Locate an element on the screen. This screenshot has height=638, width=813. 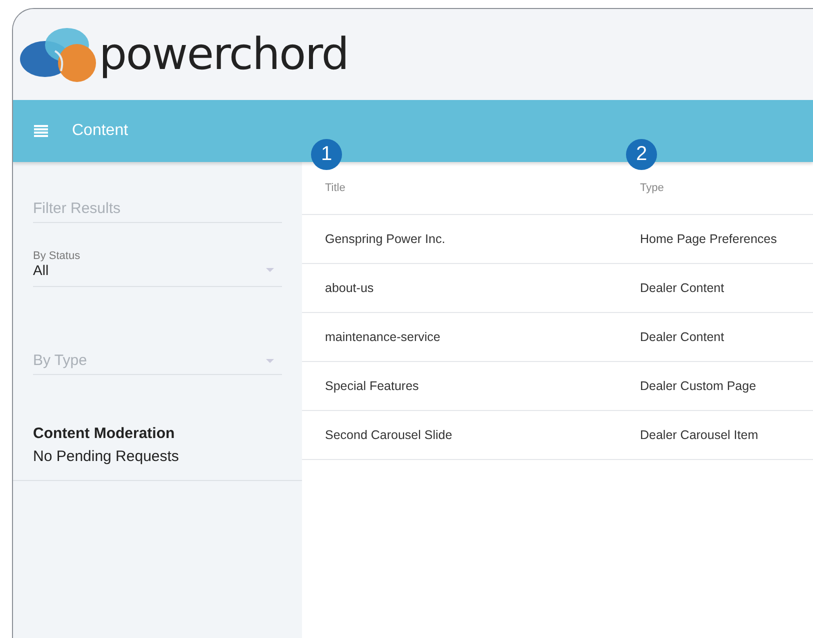
table-cell-text: about-us is located at coordinates (349, 288).